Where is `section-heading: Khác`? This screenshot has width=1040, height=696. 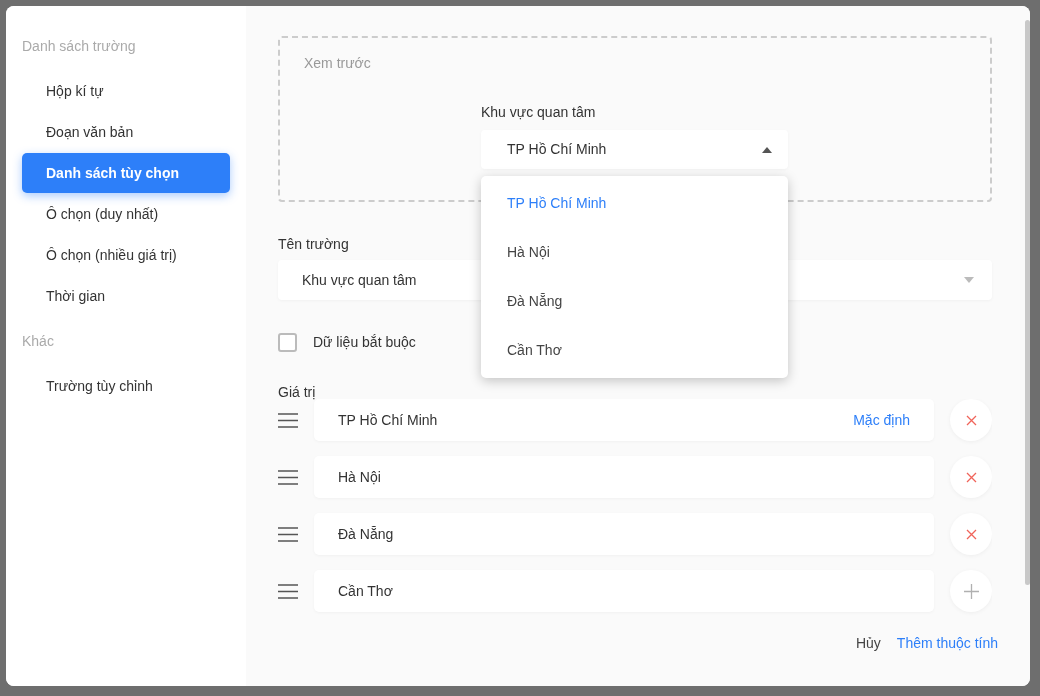 section-heading: Khác is located at coordinates (38, 341).